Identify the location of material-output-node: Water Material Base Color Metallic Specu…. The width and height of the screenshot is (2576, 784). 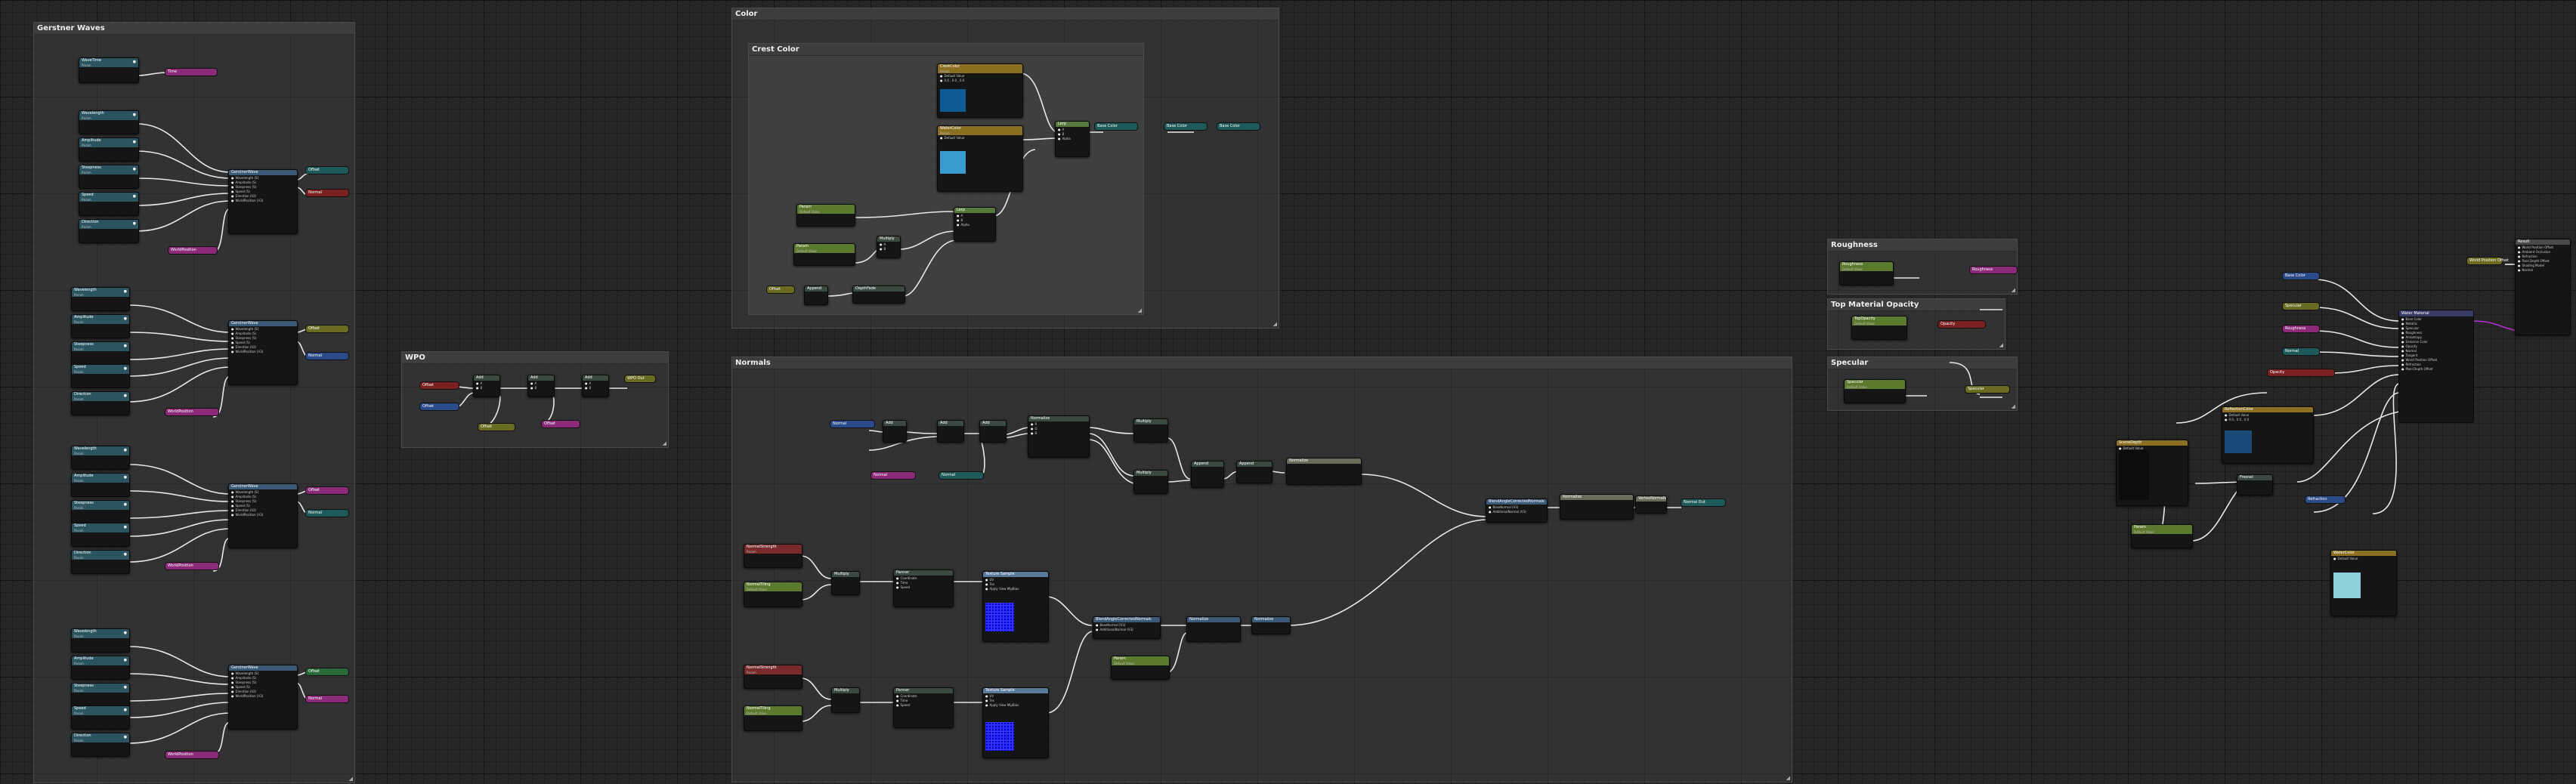
(2436, 367).